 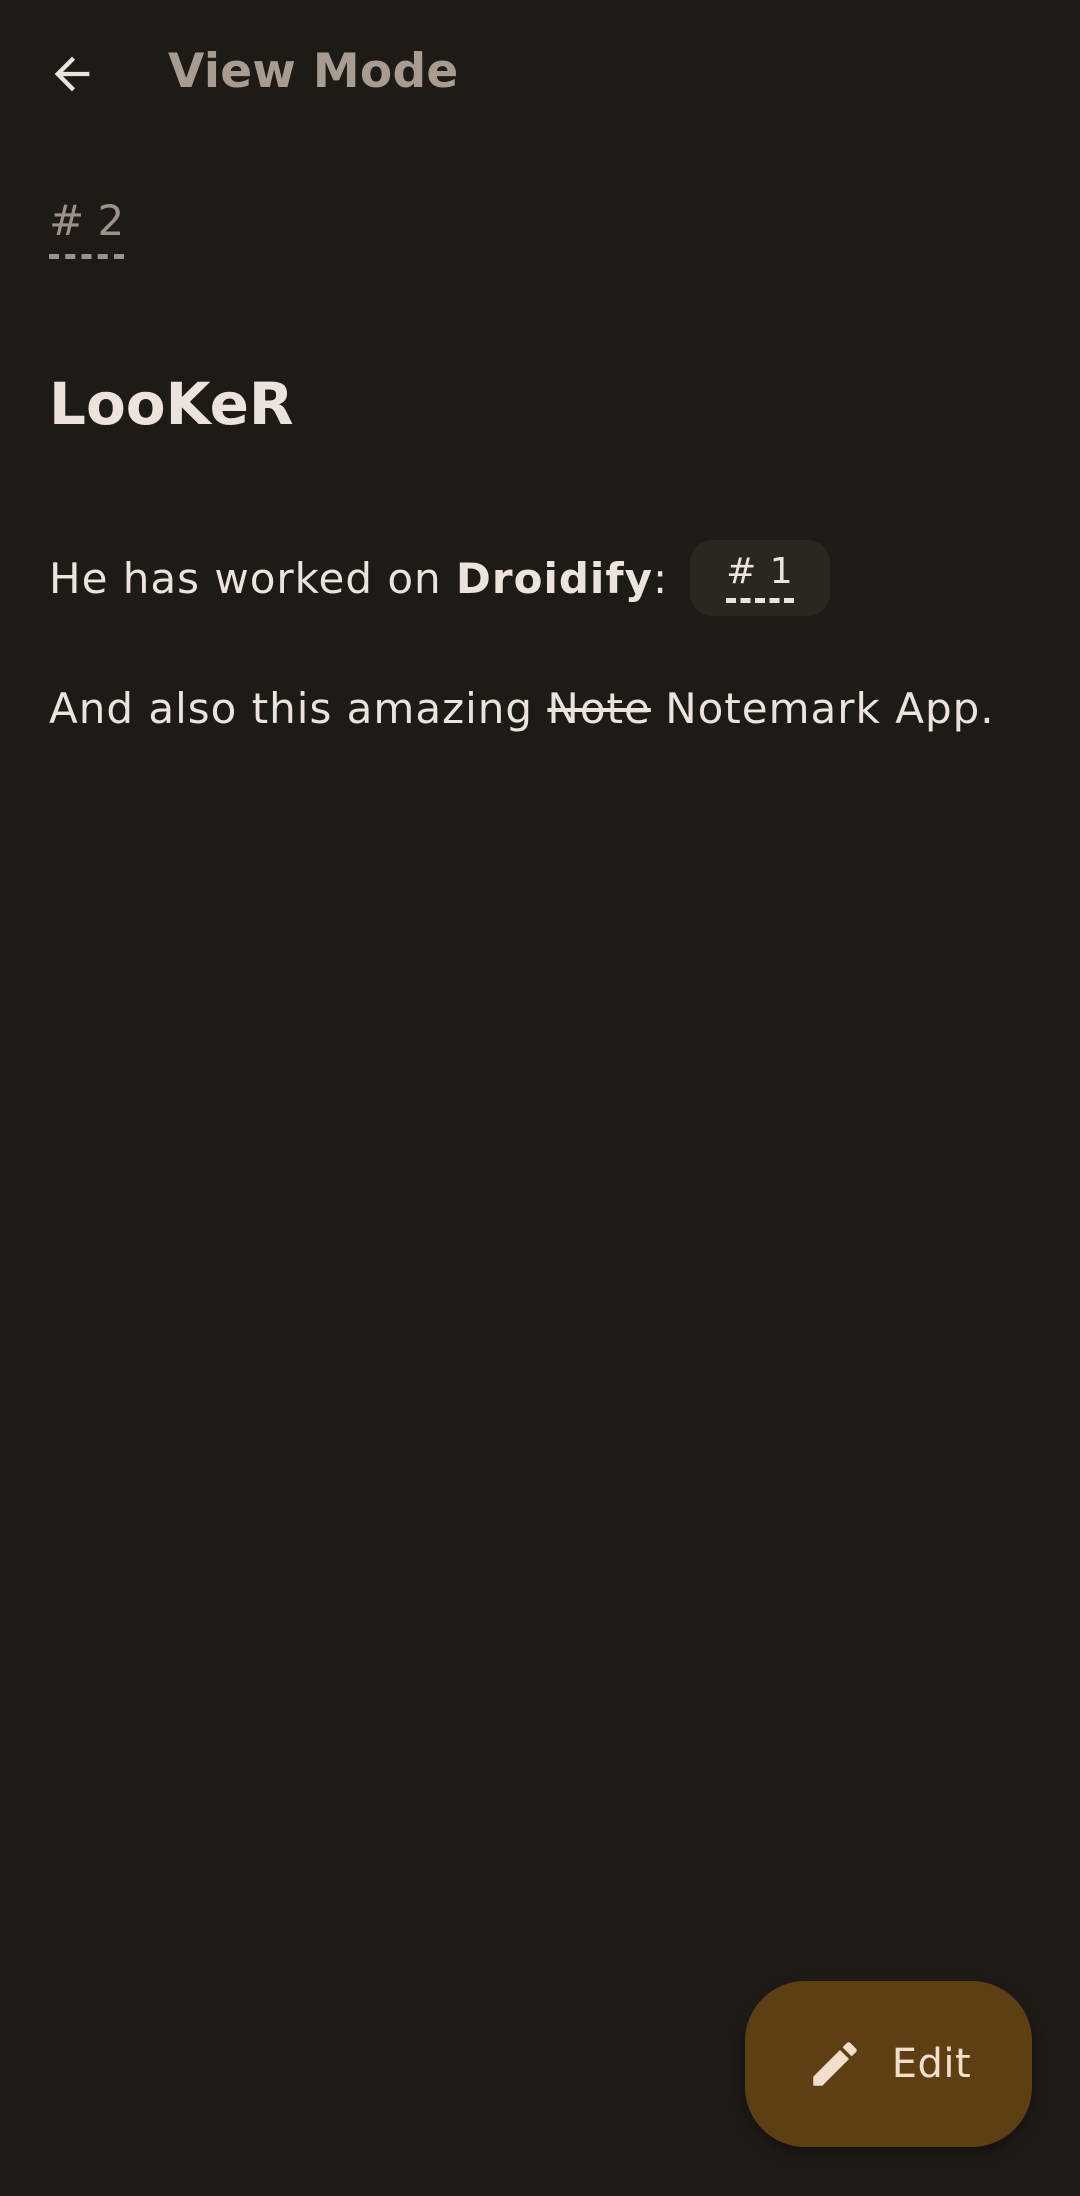 I want to click on edit-button: Edit, so click(x=888, y=2064).